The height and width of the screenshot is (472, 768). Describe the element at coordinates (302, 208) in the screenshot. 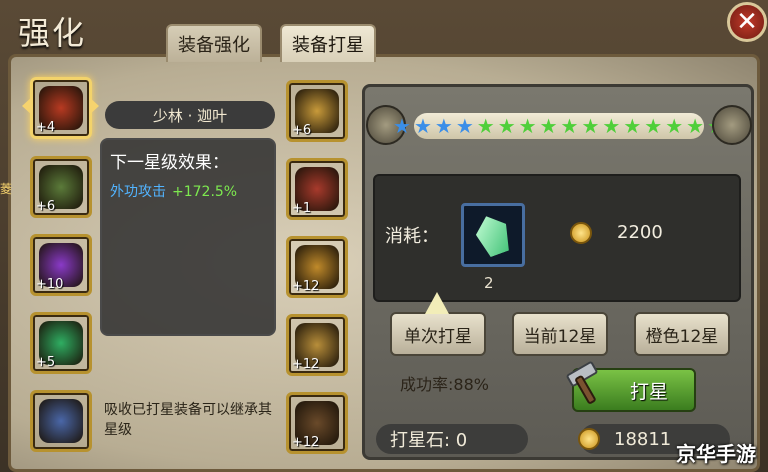

I see `slot-level: +1` at that location.